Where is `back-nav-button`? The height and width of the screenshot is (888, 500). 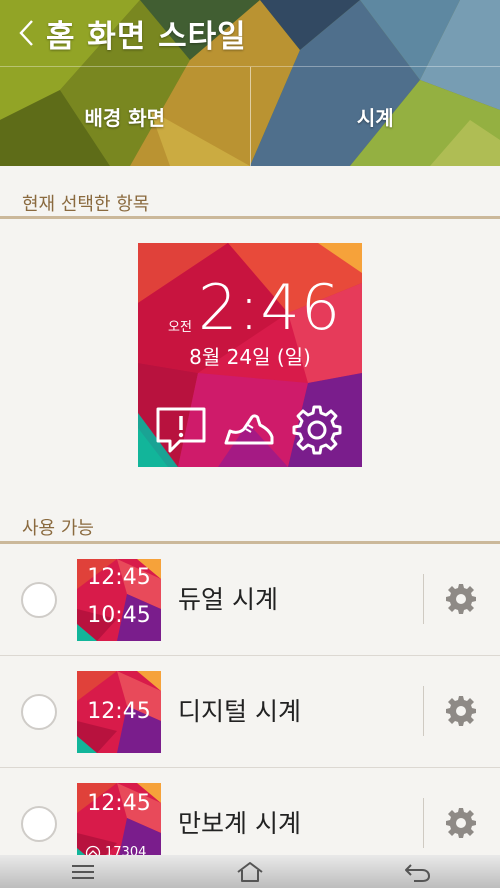
back-nav-button is located at coordinates (416, 871).